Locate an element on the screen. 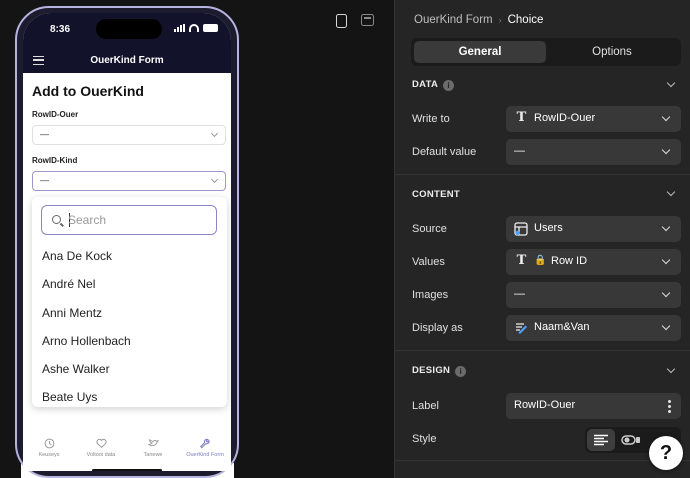 The image size is (690, 478). tab-voltooi-data: Voltooi data is located at coordinates (101, 452).